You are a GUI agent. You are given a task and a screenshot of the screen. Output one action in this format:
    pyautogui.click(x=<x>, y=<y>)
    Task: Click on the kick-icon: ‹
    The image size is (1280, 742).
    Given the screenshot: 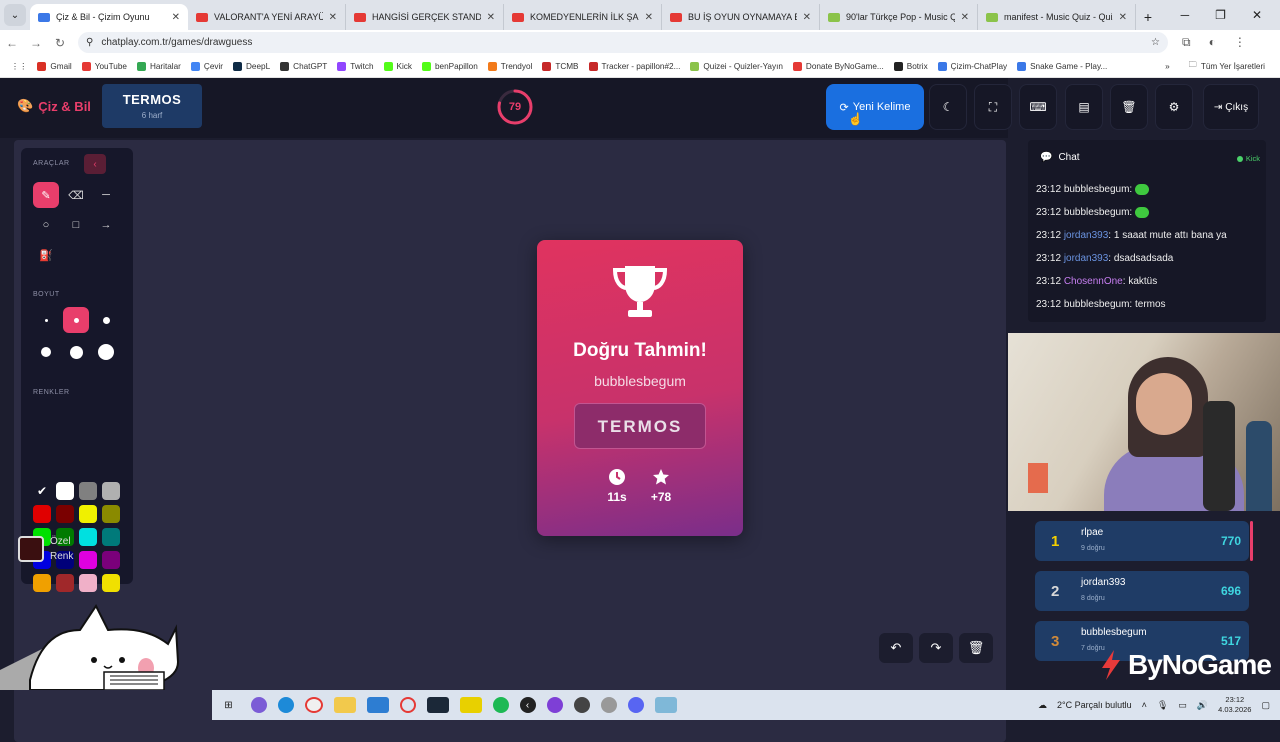 What is the action you would take?
    pyautogui.click(x=527, y=705)
    